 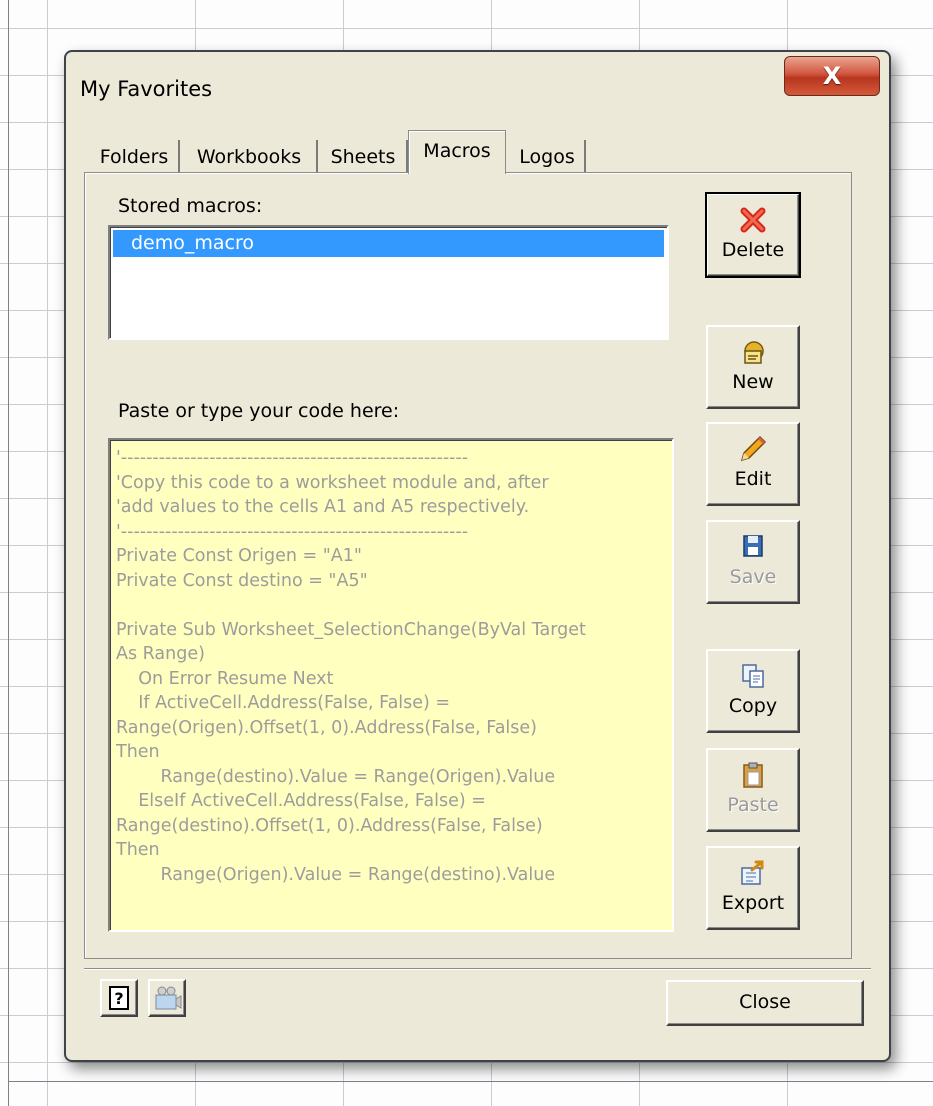 What do you see at coordinates (457, 152) in the screenshot?
I see `tab-macros: Macros` at bounding box center [457, 152].